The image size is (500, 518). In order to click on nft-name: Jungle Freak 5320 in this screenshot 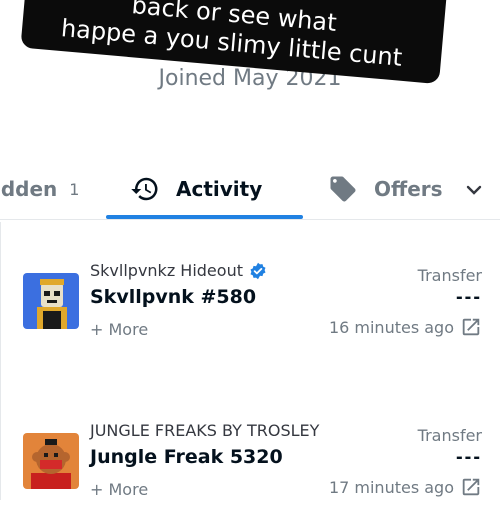, I will do `click(186, 457)`.